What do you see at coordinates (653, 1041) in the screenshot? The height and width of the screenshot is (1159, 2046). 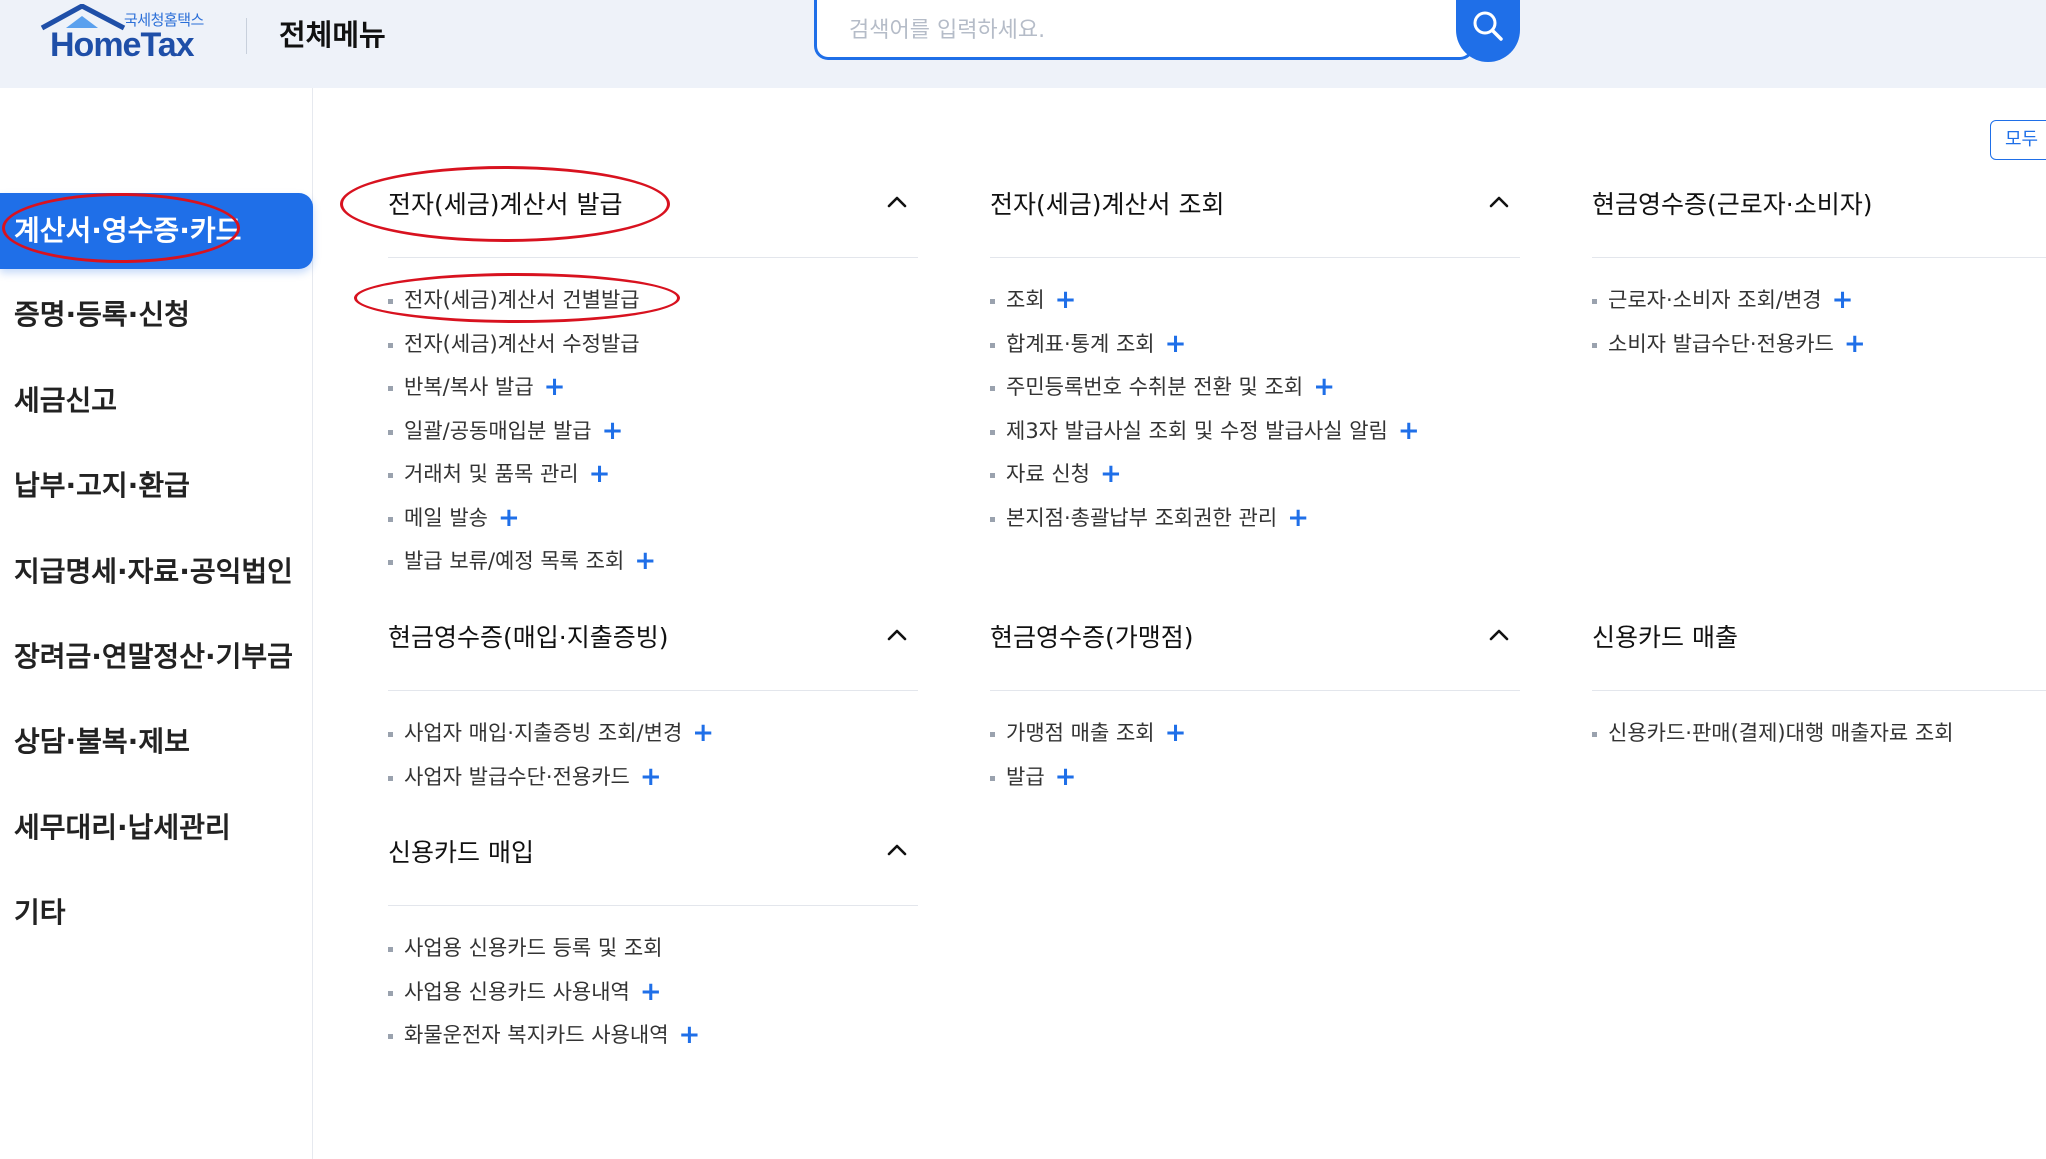 I see `menu-item: 화물운전자 복지카드 사용내역 +` at bounding box center [653, 1041].